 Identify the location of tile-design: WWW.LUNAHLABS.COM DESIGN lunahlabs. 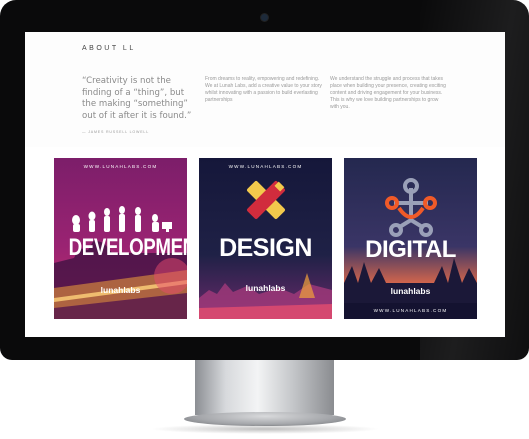
(265, 238).